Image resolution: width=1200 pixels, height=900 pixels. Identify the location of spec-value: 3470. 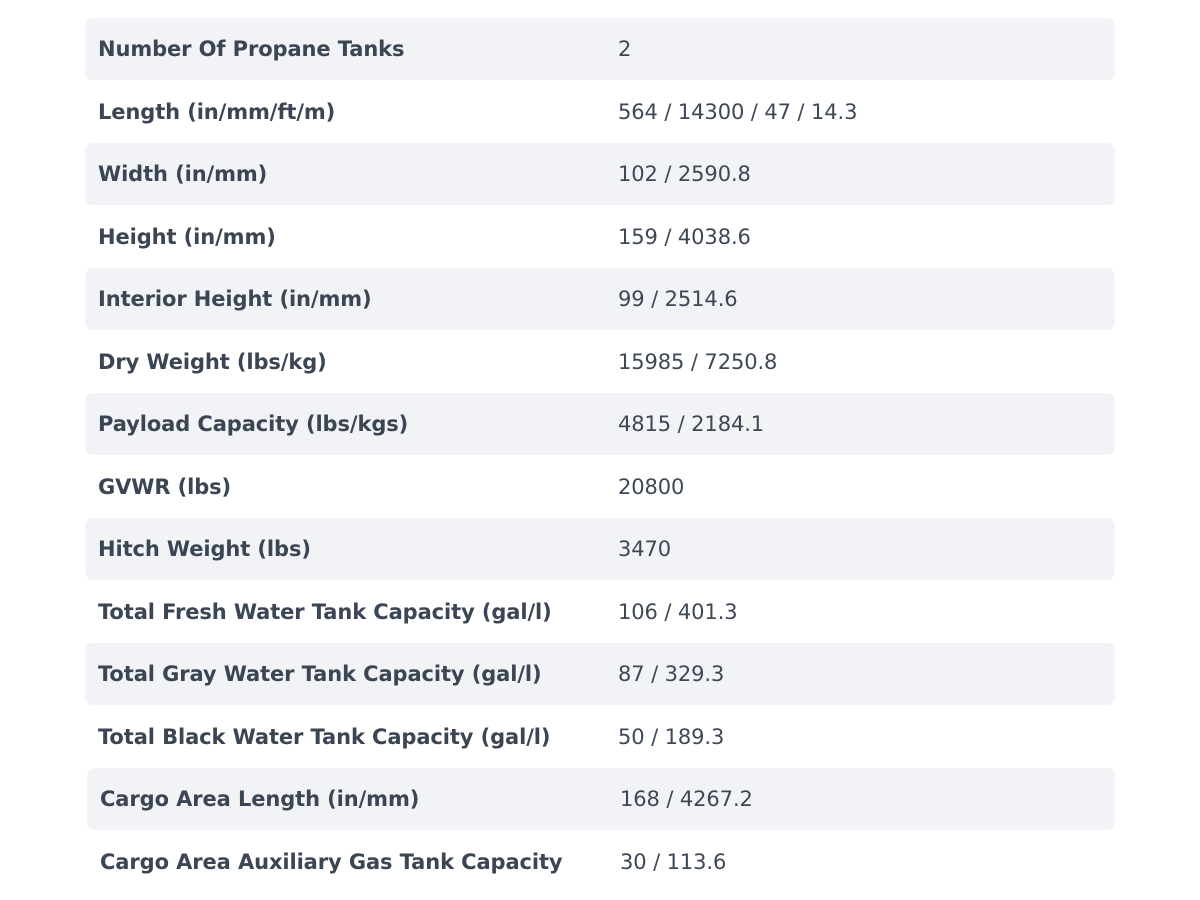
(645, 549).